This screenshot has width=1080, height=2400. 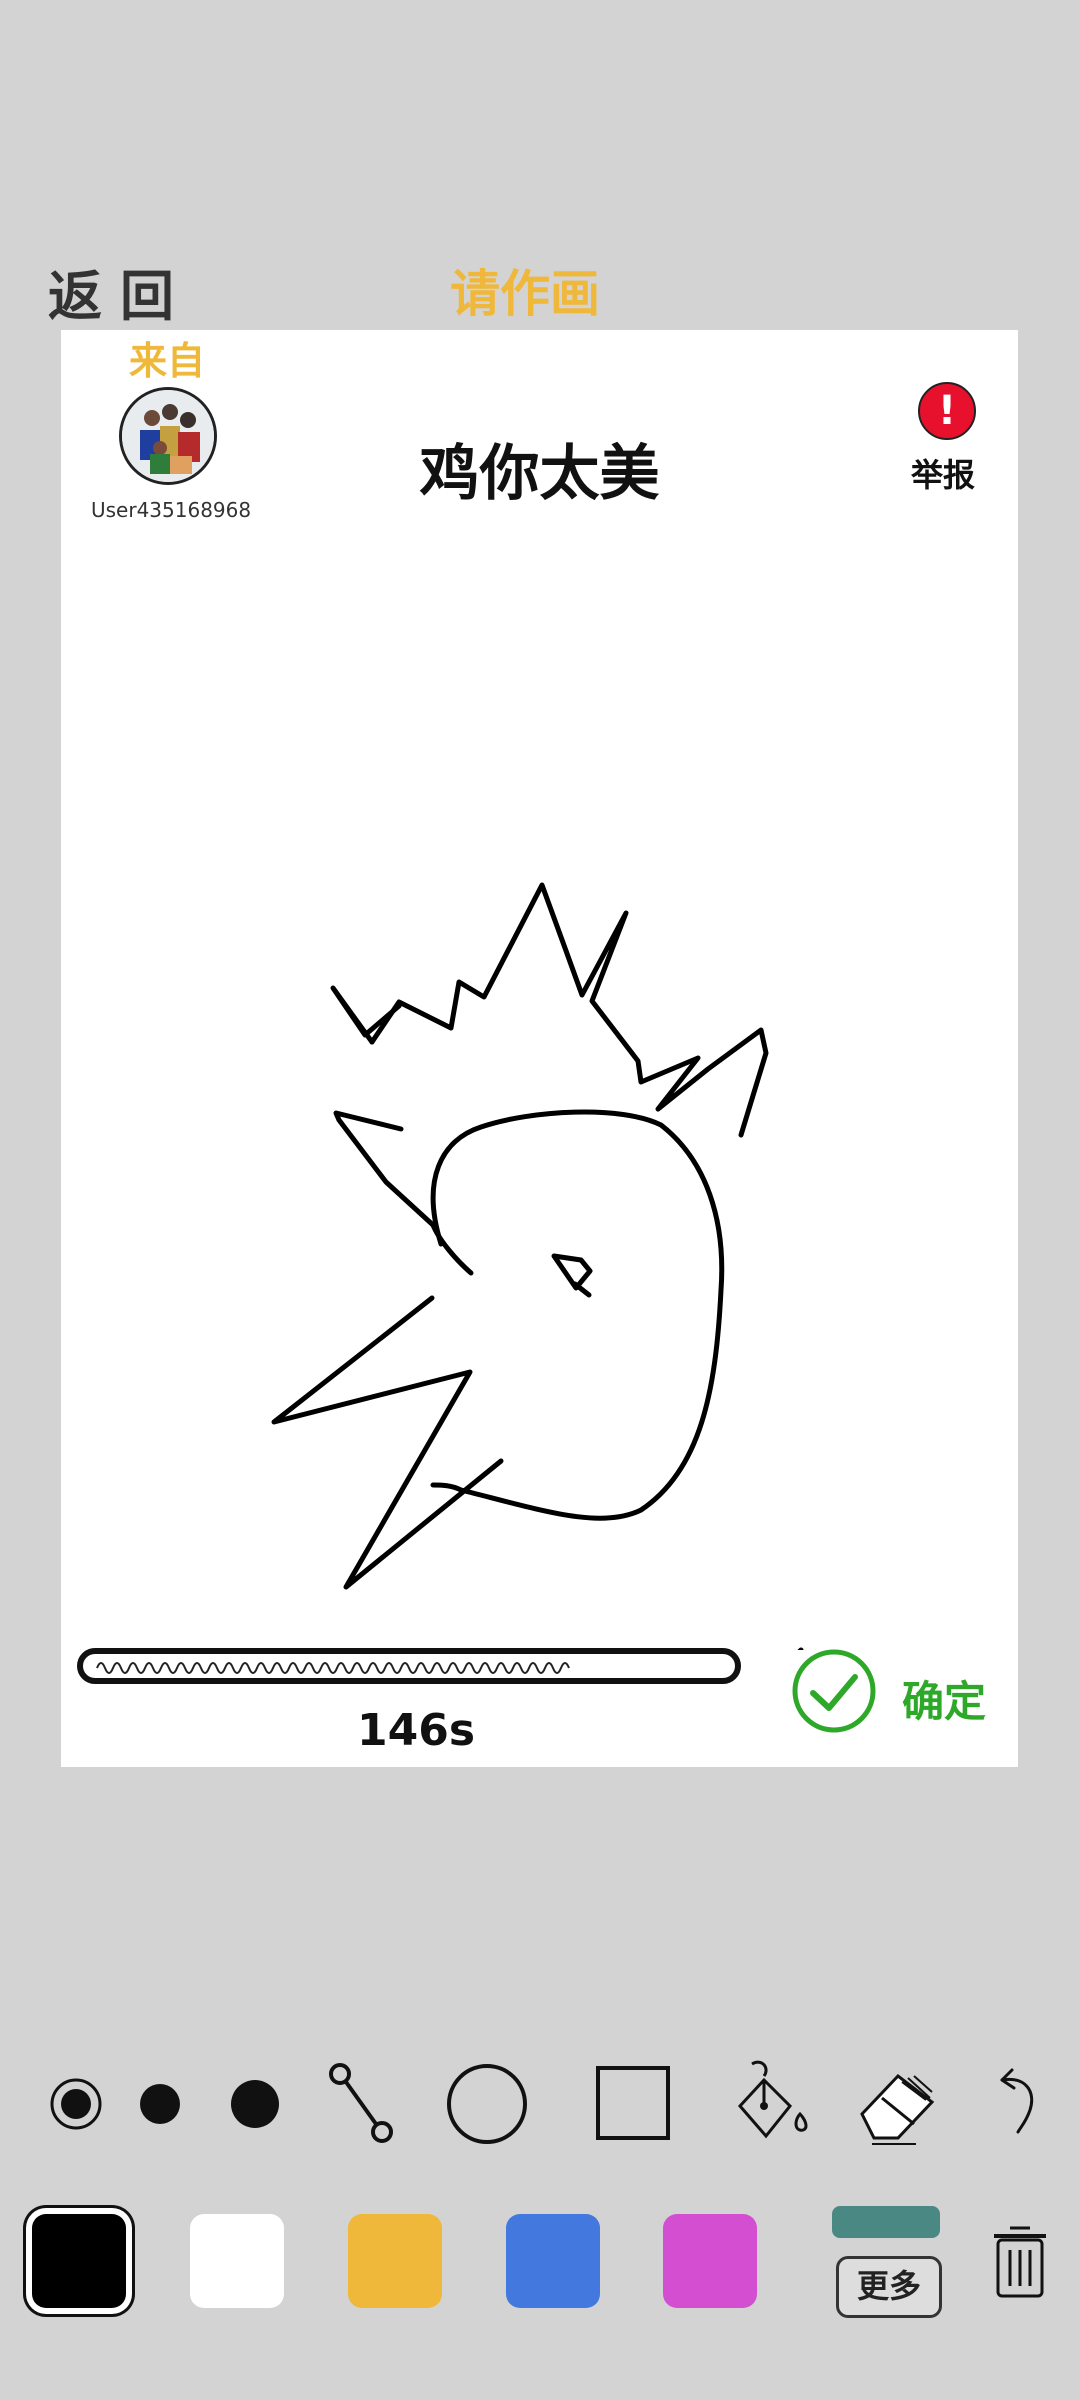 I want to click on color-swatch-magenta, so click(x=710, y=2261).